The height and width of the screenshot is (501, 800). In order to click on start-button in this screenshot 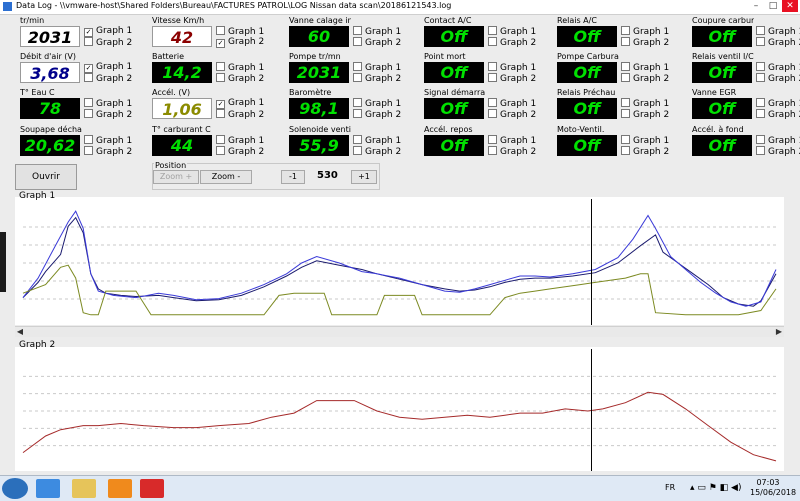, I will do `click(15, 488)`.